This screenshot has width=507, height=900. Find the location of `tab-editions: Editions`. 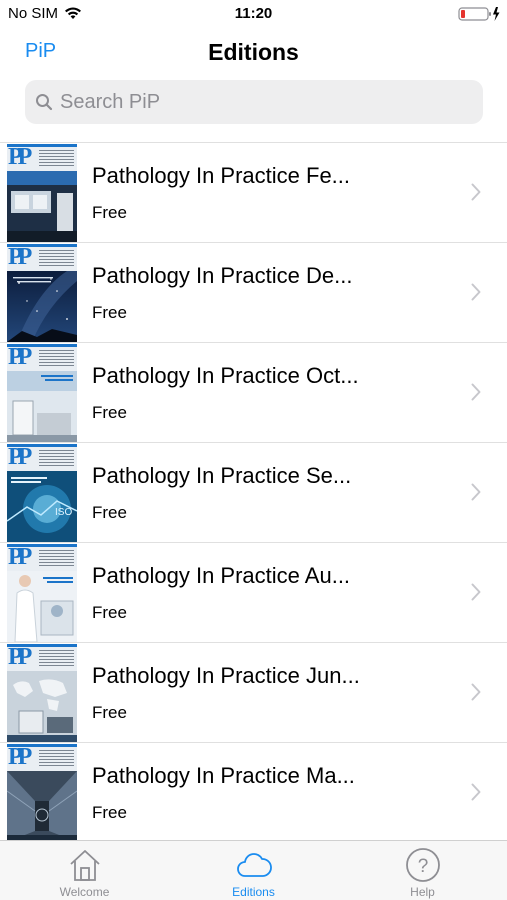

tab-editions: Editions is located at coordinates (253, 870).